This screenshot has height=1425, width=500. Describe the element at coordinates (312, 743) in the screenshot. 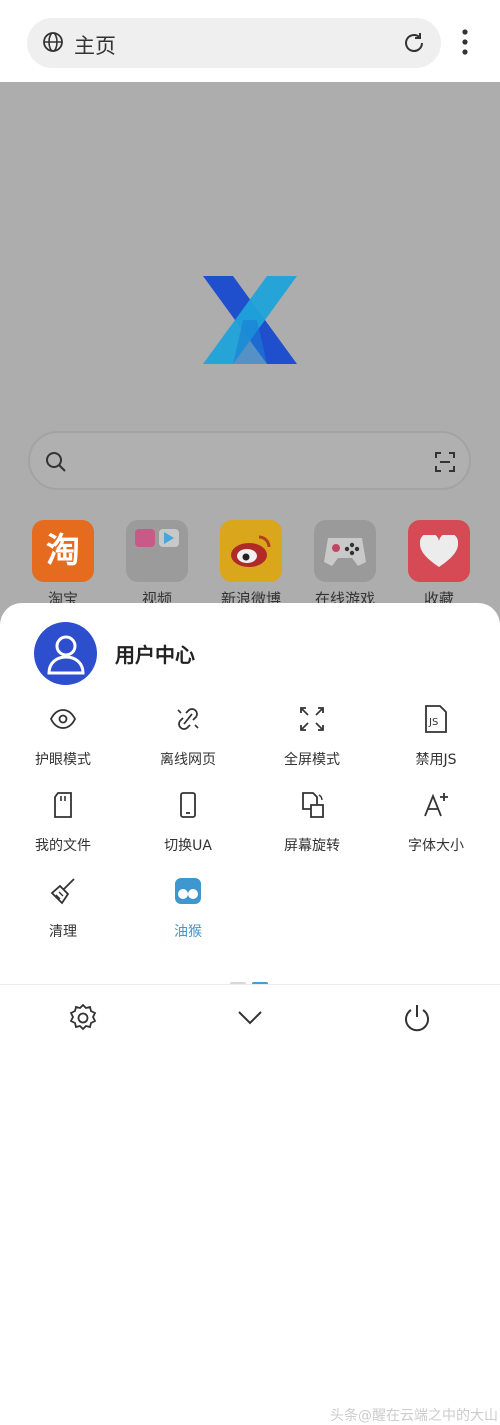

I see `menu-fullscreen: 全屏模式` at that location.